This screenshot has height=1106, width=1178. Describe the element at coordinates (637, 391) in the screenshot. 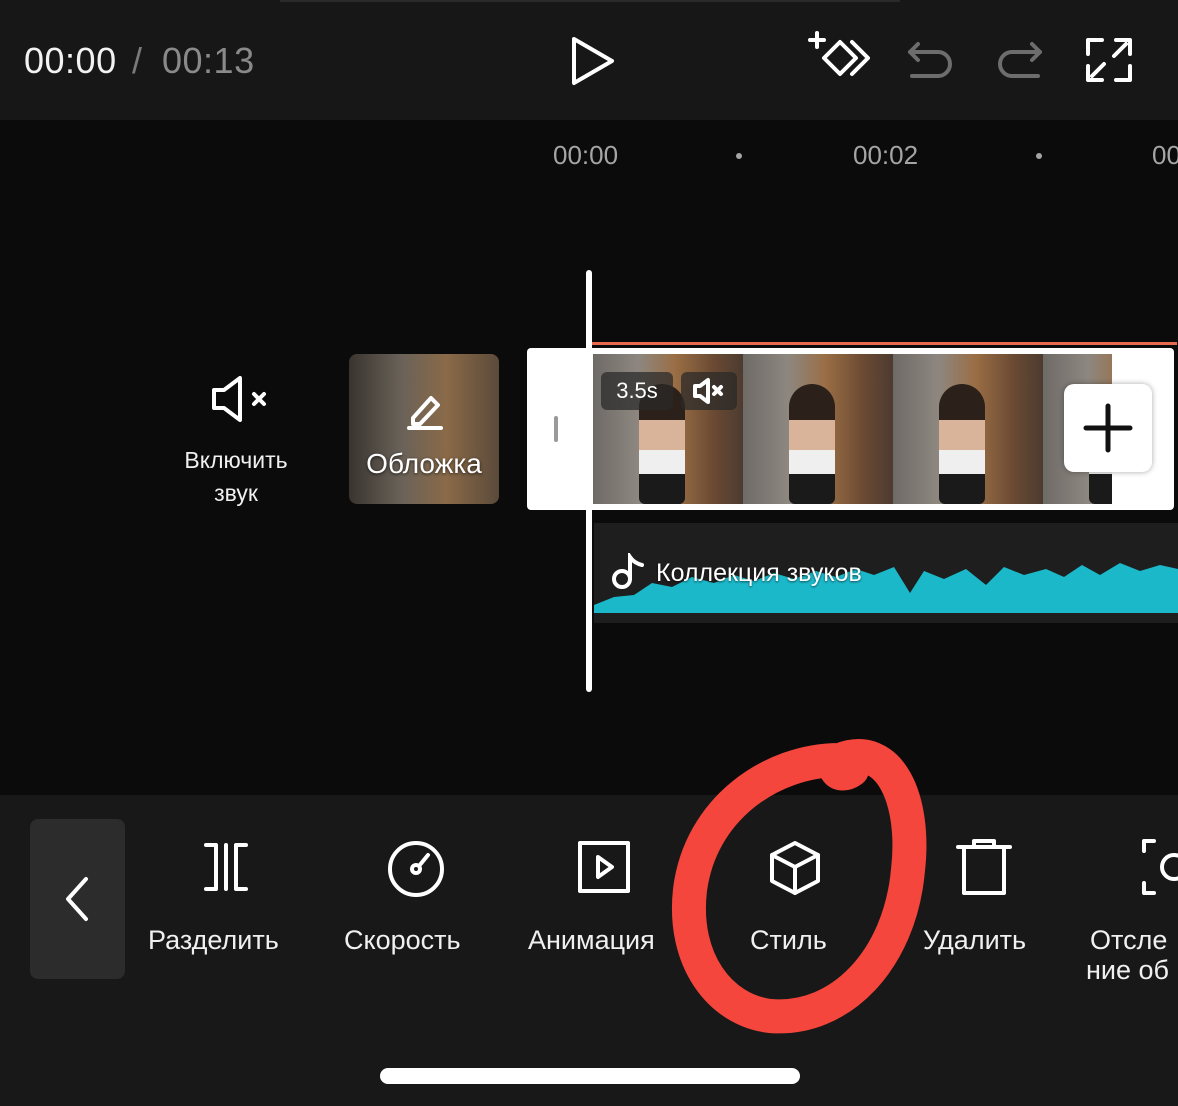

I see `clip-duration-badge: 3.5s` at that location.